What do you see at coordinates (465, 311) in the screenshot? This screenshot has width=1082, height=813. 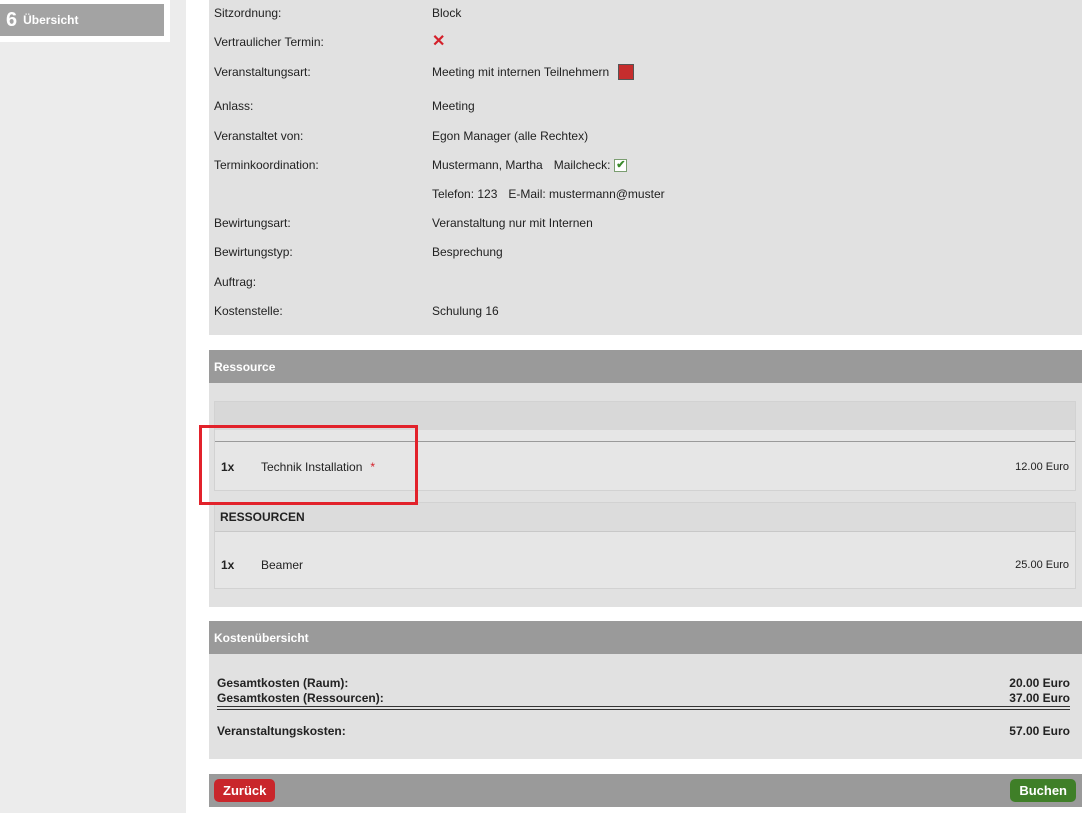 I see `value-kostenstelle: Schulung 16` at bounding box center [465, 311].